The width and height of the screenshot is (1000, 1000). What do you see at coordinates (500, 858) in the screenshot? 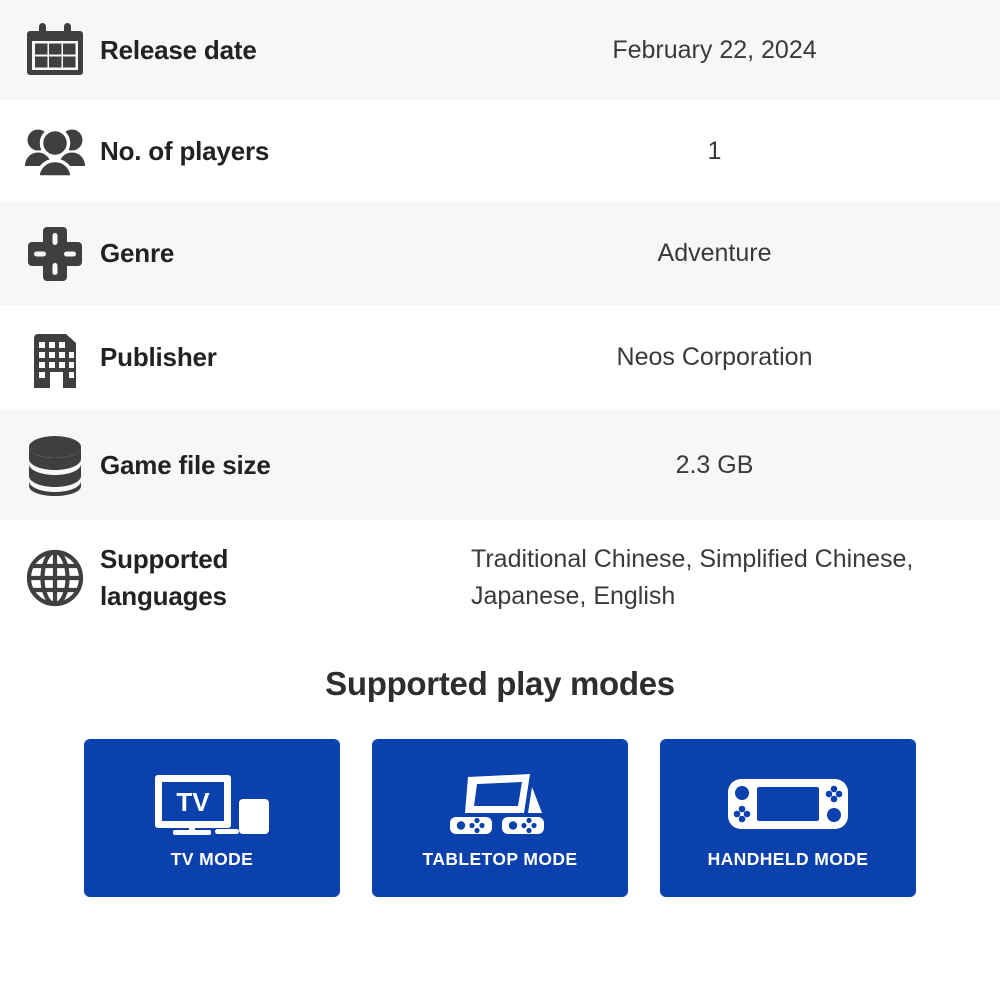
I see `play-mode-label: TABLETOP MODE` at bounding box center [500, 858].